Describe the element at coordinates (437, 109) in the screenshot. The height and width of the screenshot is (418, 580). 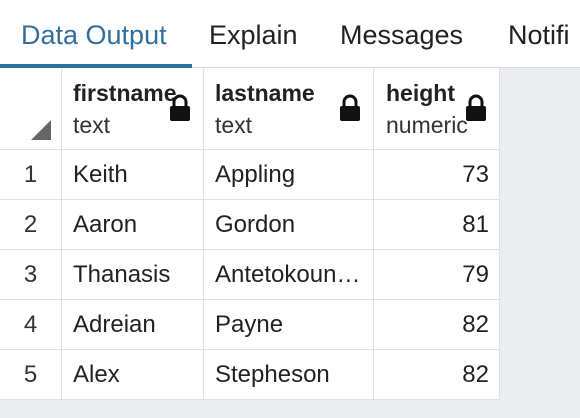
I see `column-header-height: height numeric` at that location.